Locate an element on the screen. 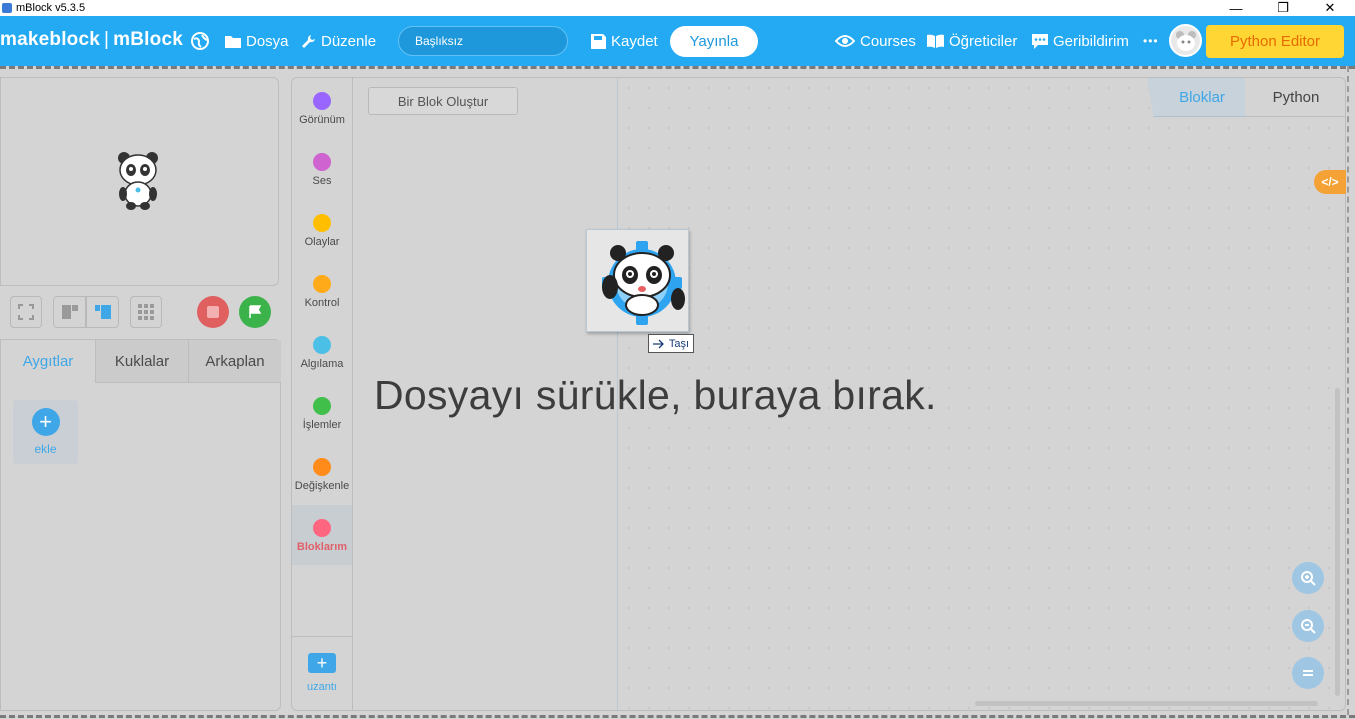 Image resolution: width=1355 pixels, height=719 pixels. zoom-in-icon is located at coordinates (1308, 578).